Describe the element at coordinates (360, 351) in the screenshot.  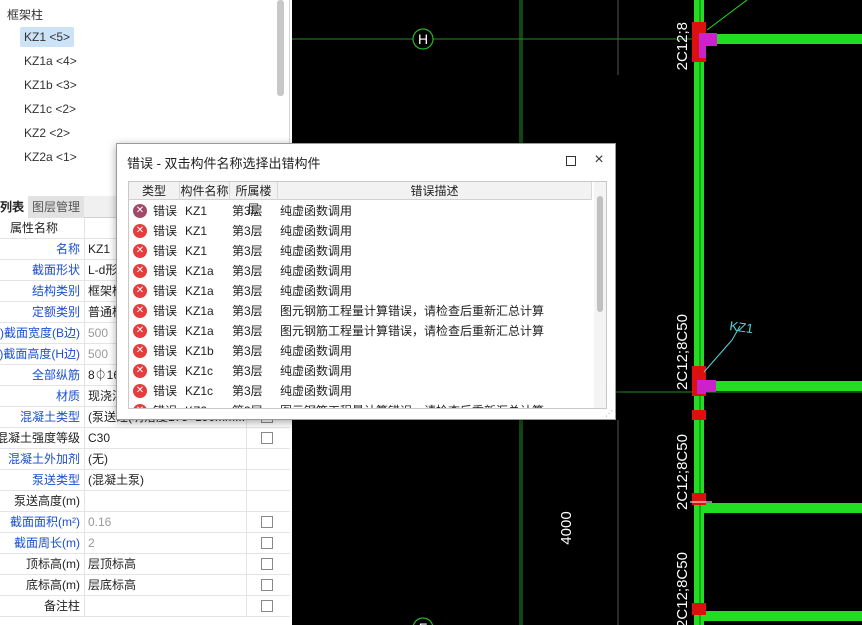
I see `error-row: ✕ 错误 KZ1b 第3层 纯虚函数调用` at that location.